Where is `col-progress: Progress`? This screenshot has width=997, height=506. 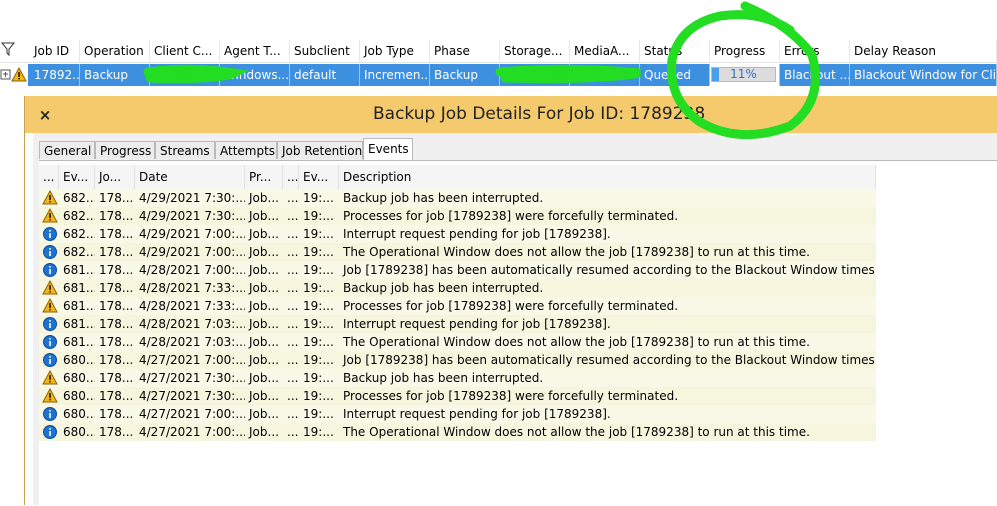 col-progress: Progress is located at coordinates (745, 51).